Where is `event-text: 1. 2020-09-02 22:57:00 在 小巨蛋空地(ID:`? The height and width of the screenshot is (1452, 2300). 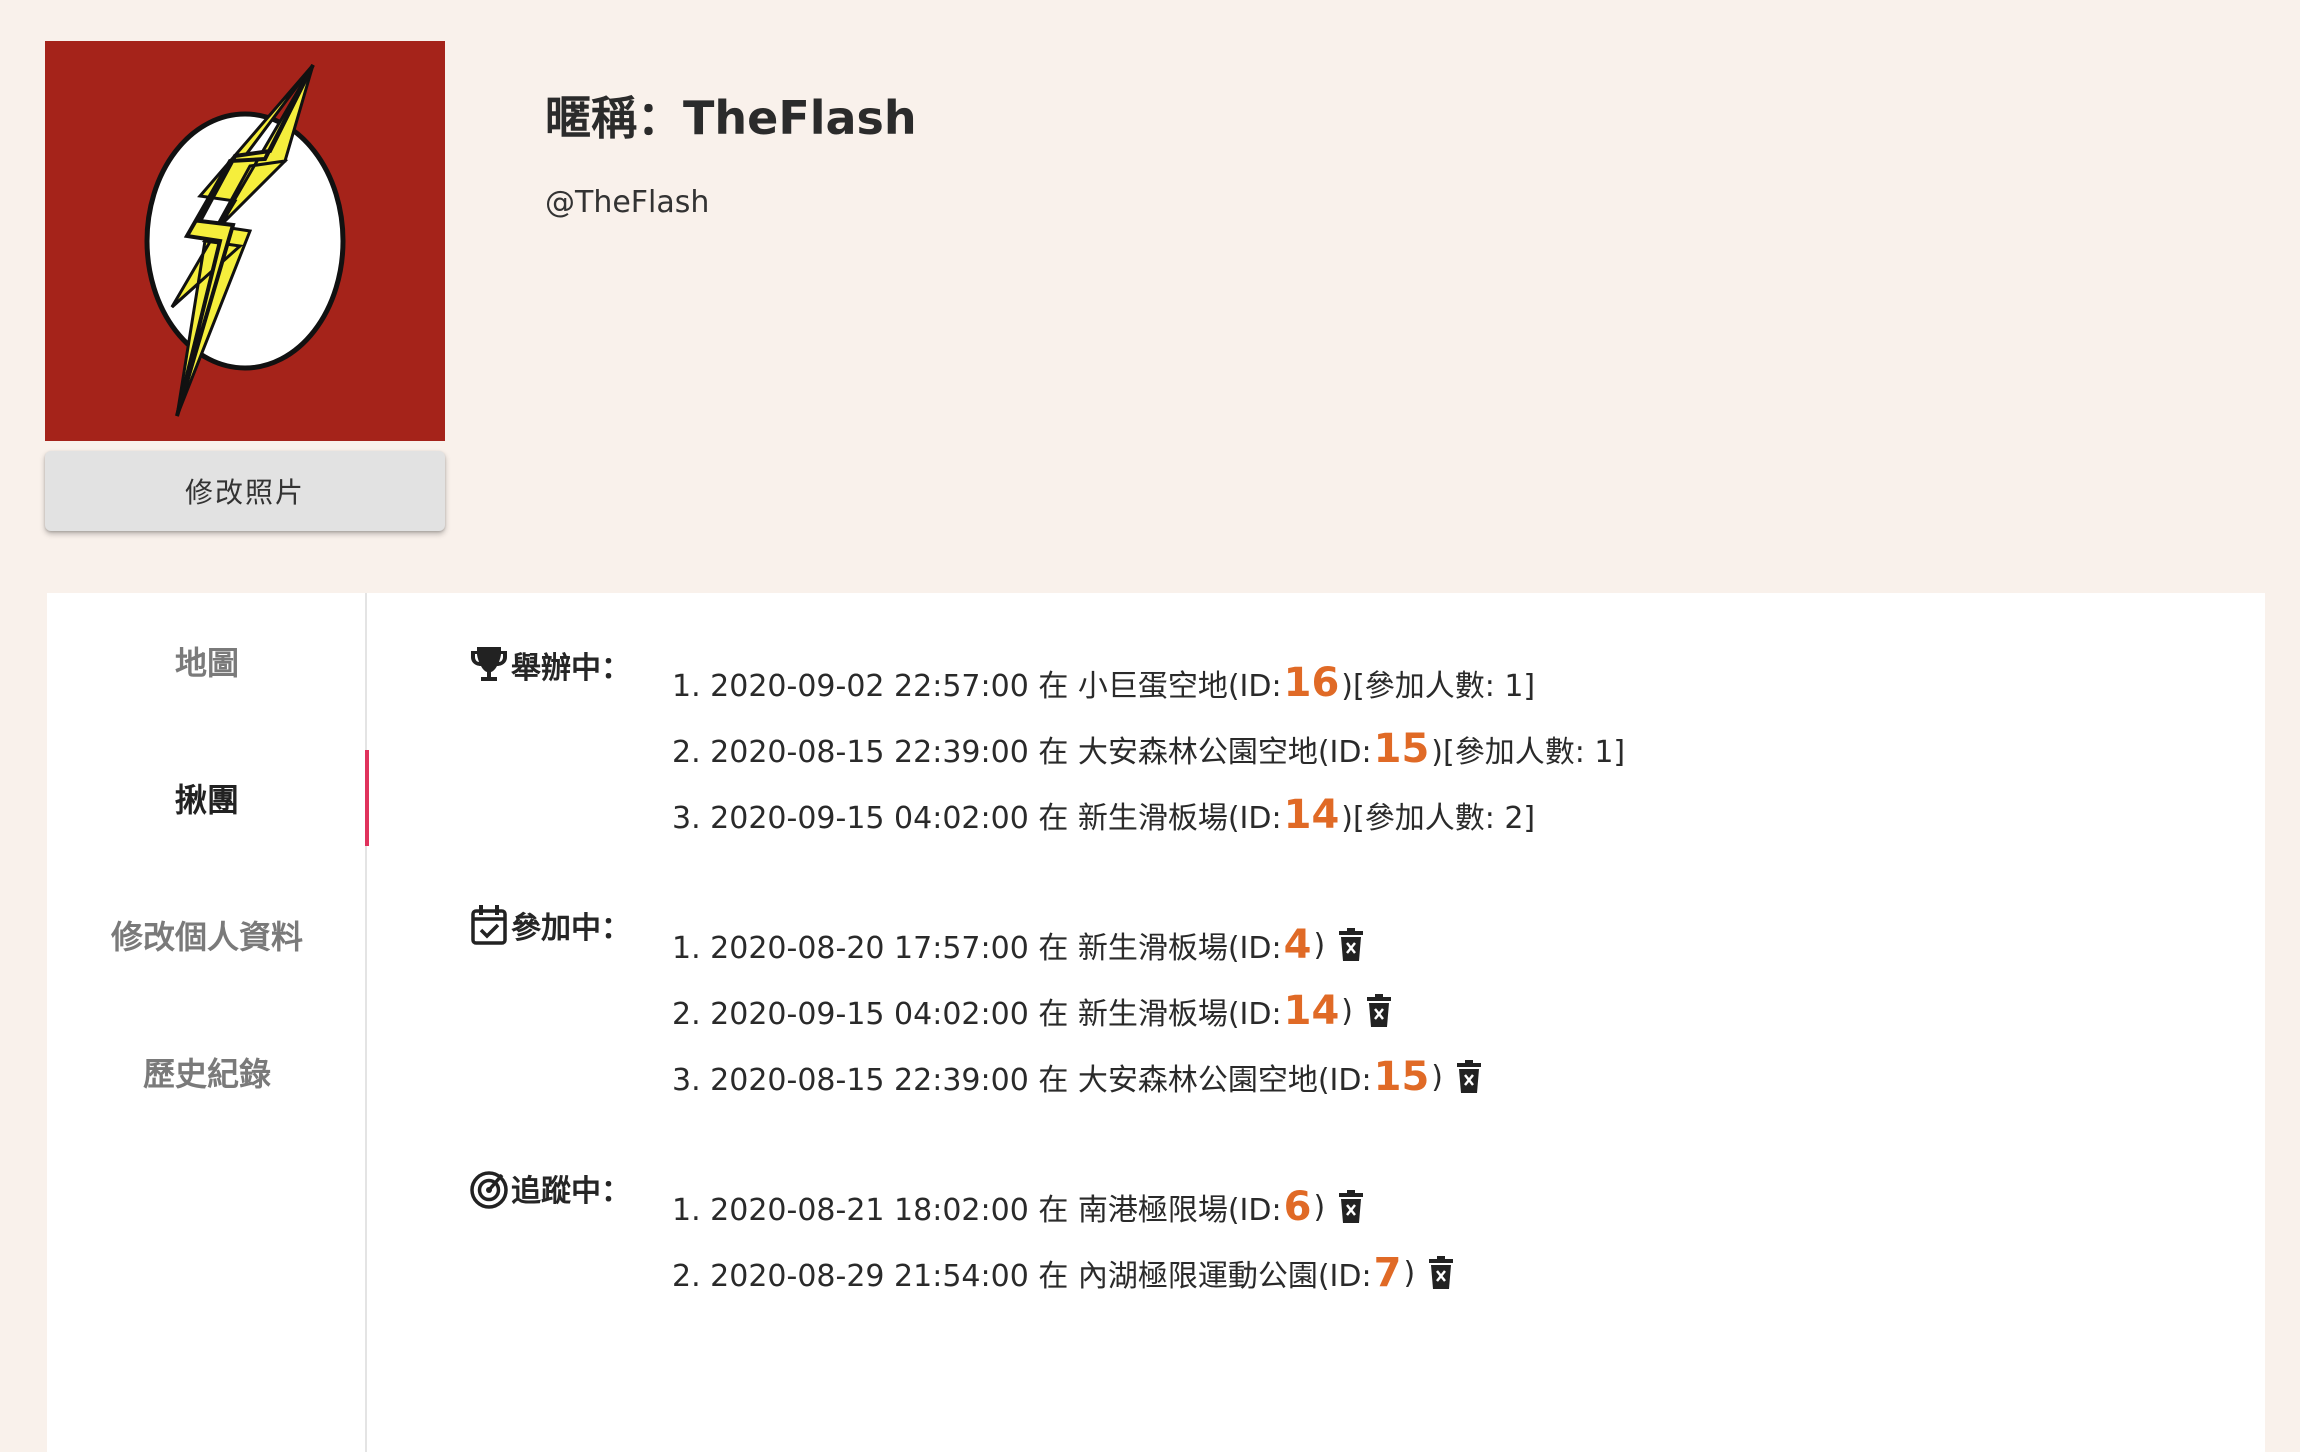 event-text: 1. 2020-09-02 22:57:00 在 小巨蛋空地(ID: is located at coordinates (977, 686).